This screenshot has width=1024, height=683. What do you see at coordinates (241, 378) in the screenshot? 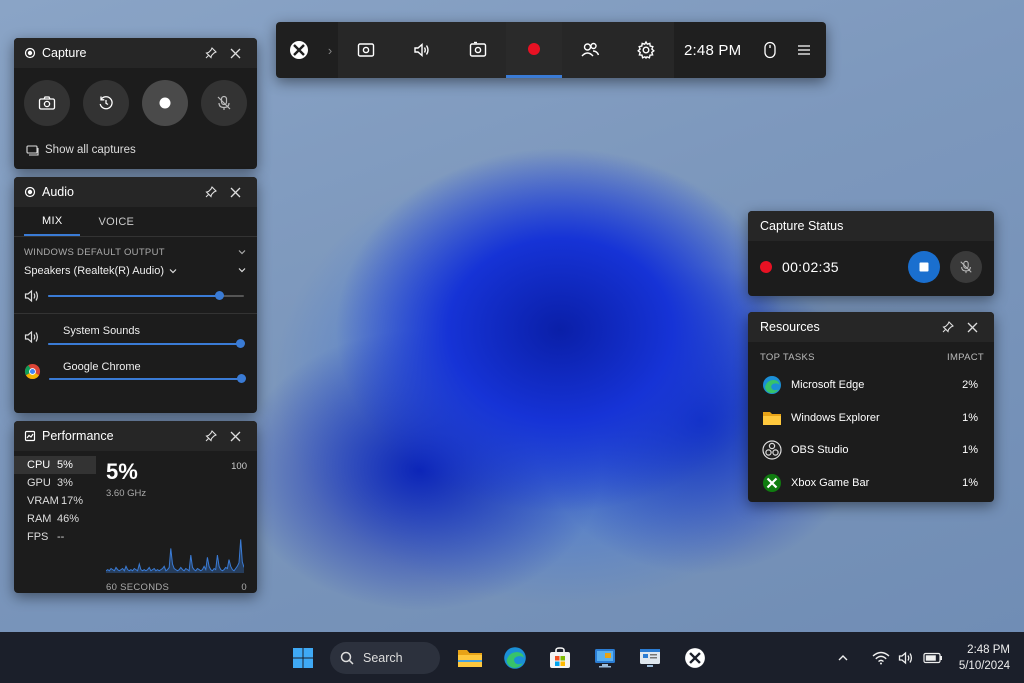
I see `google-chrome-knob` at bounding box center [241, 378].